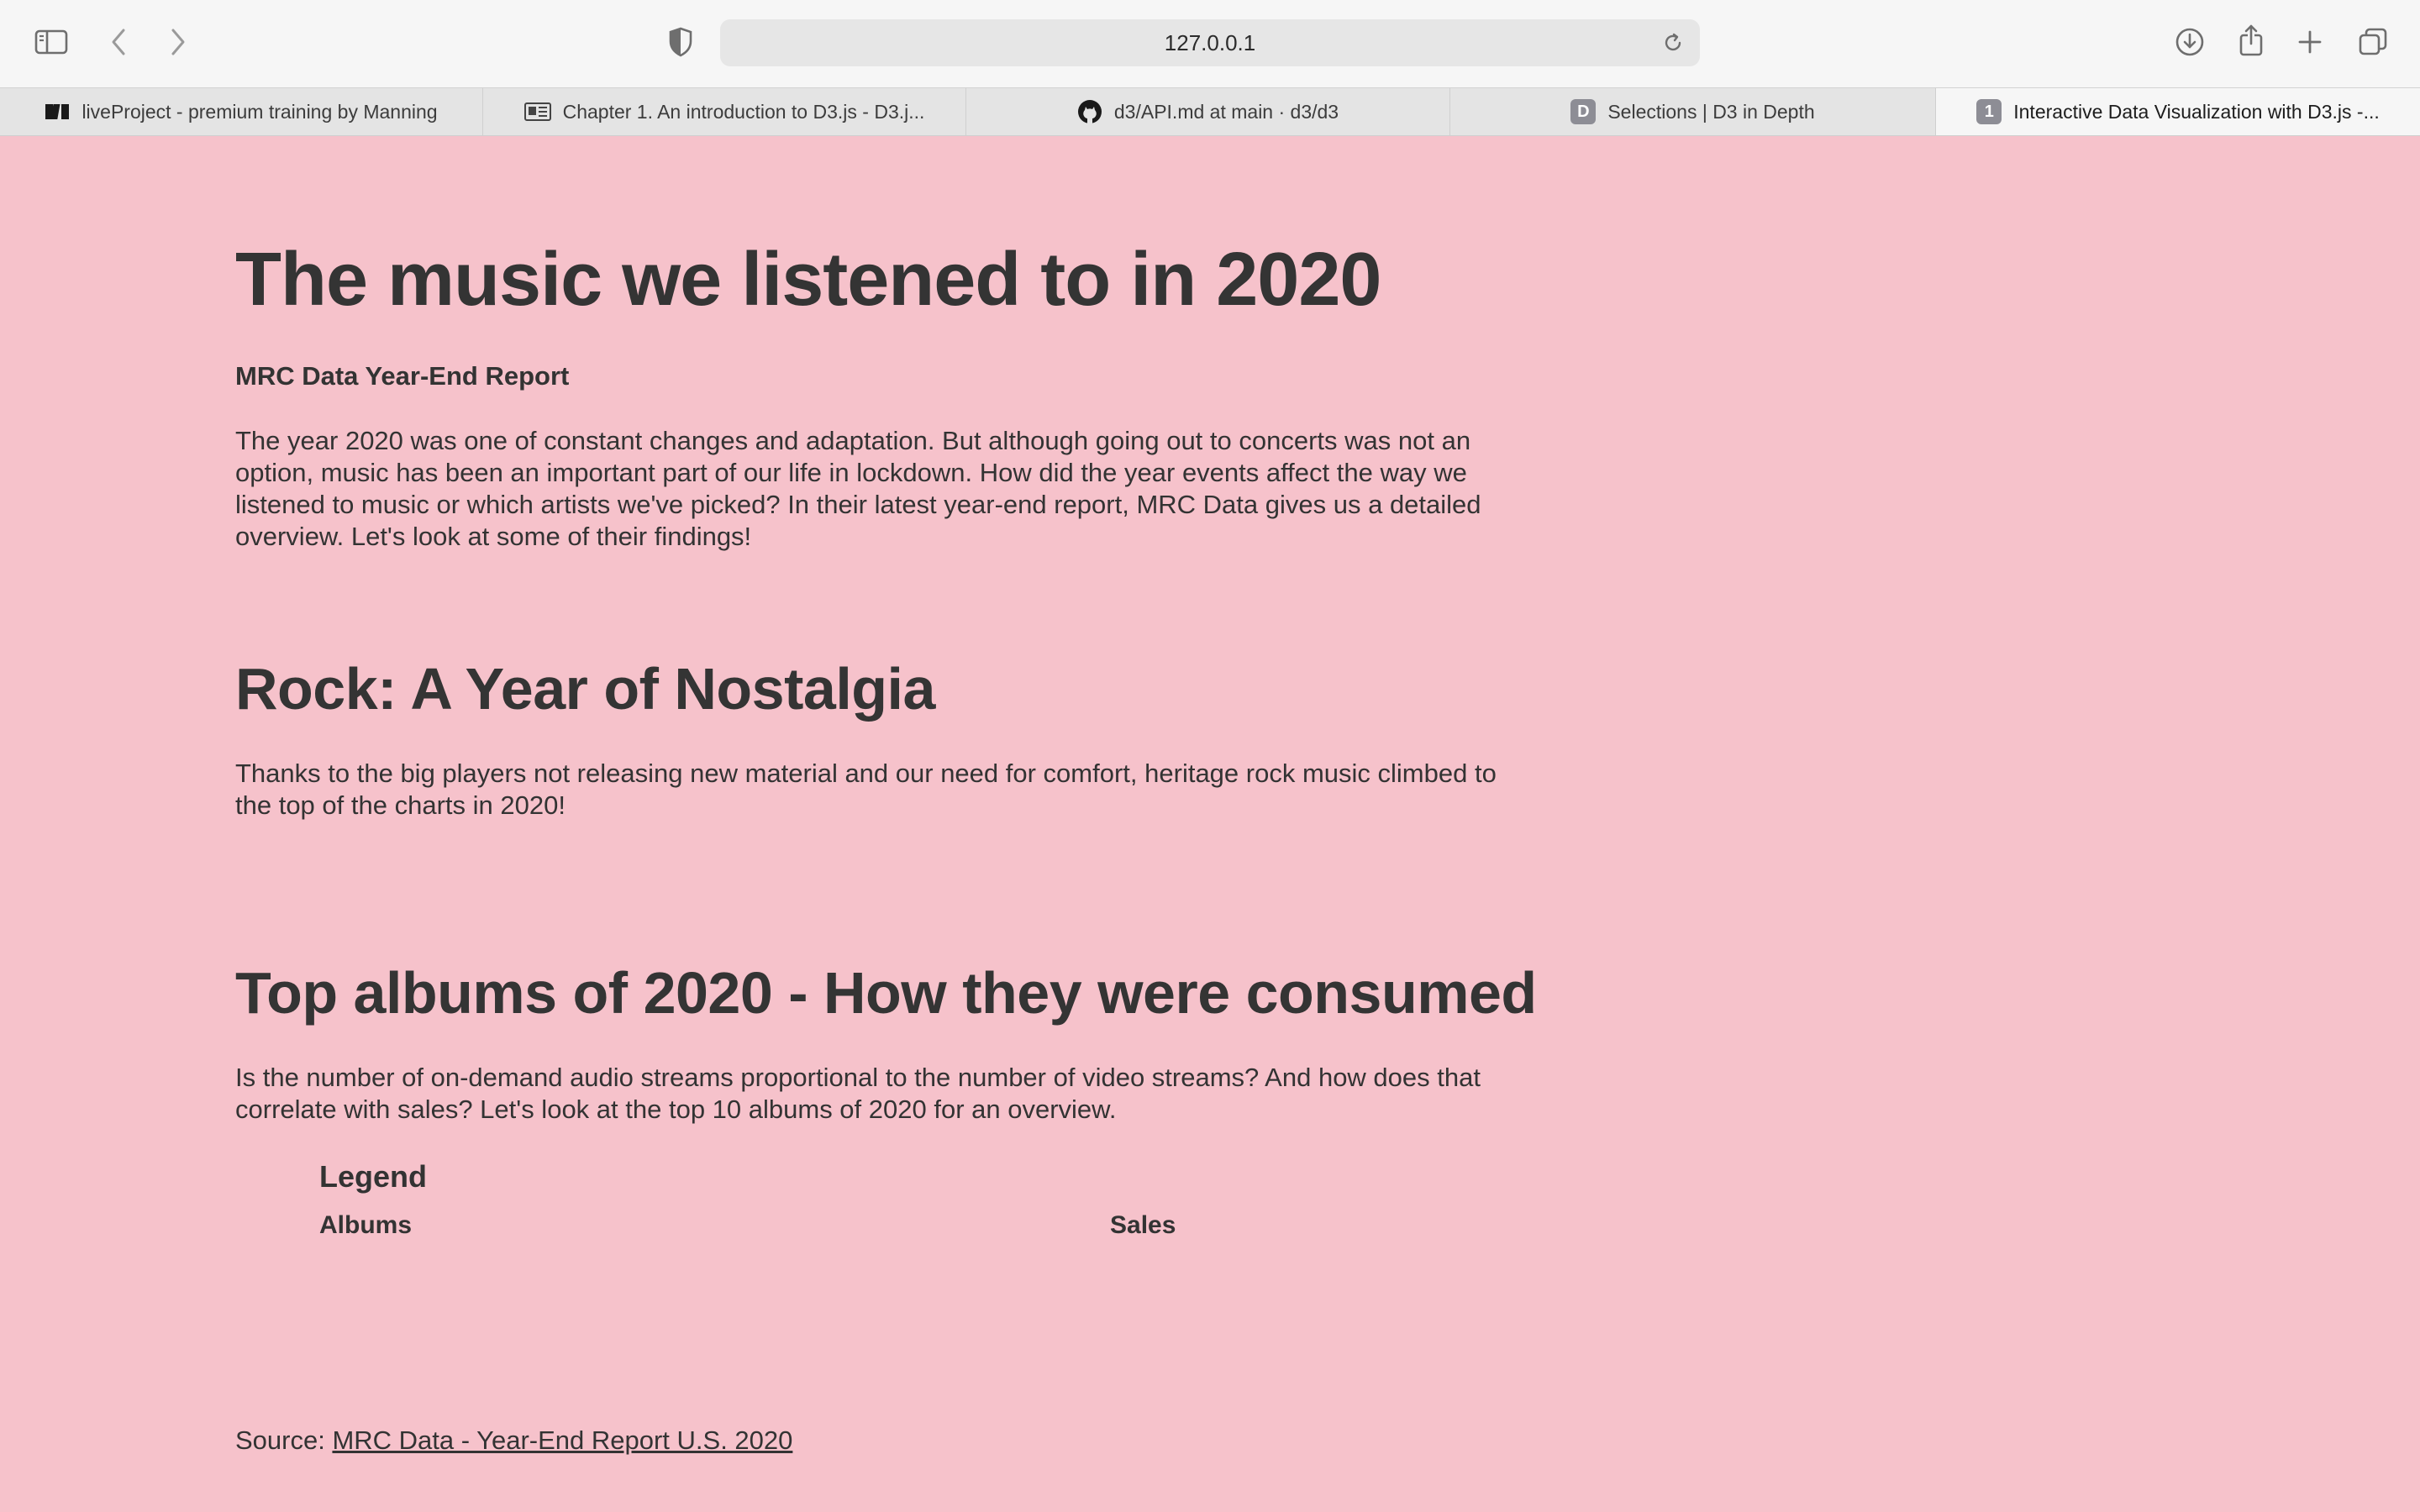 This screenshot has height=1512, width=2420. I want to click on url-text: 127.0.0.1, so click(1210, 42).